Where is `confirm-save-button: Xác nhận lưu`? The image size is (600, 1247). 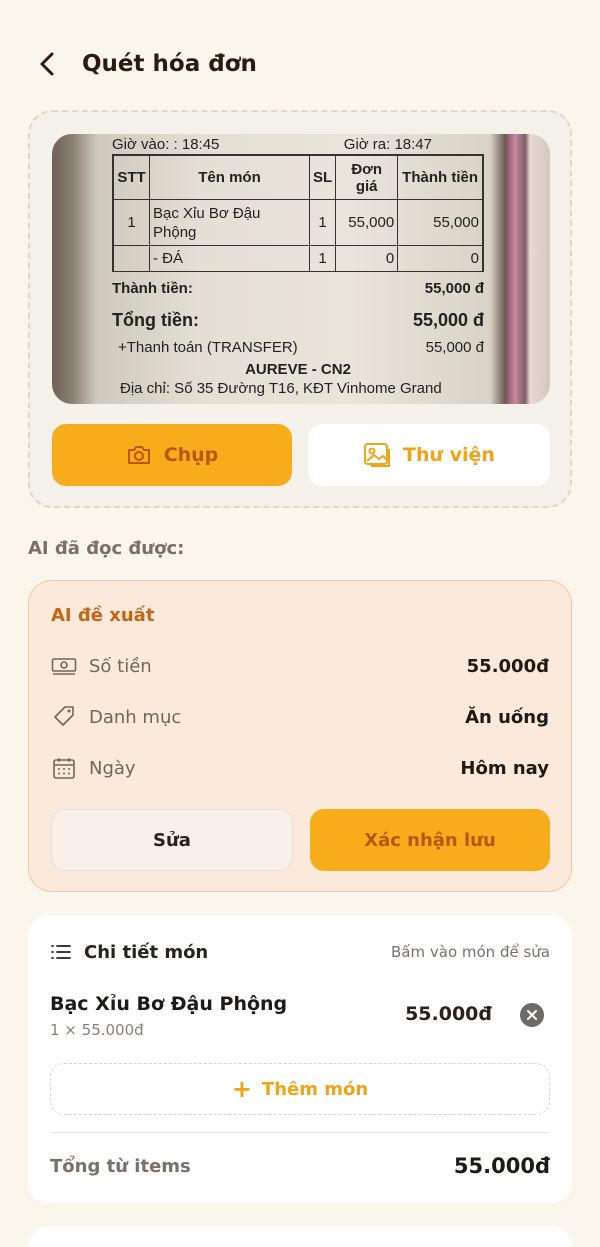 confirm-save-button: Xác nhận lưu is located at coordinates (430, 840).